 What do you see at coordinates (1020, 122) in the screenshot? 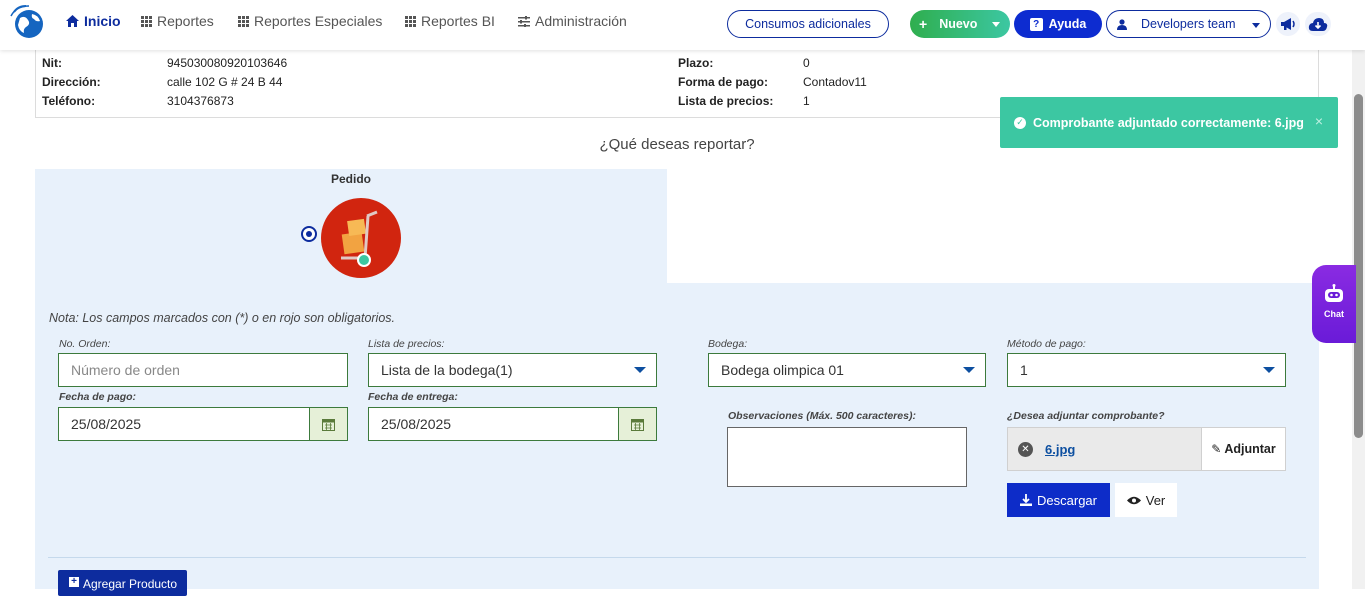
I see `check-circle-icon: ✓` at bounding box center [1020, 122].